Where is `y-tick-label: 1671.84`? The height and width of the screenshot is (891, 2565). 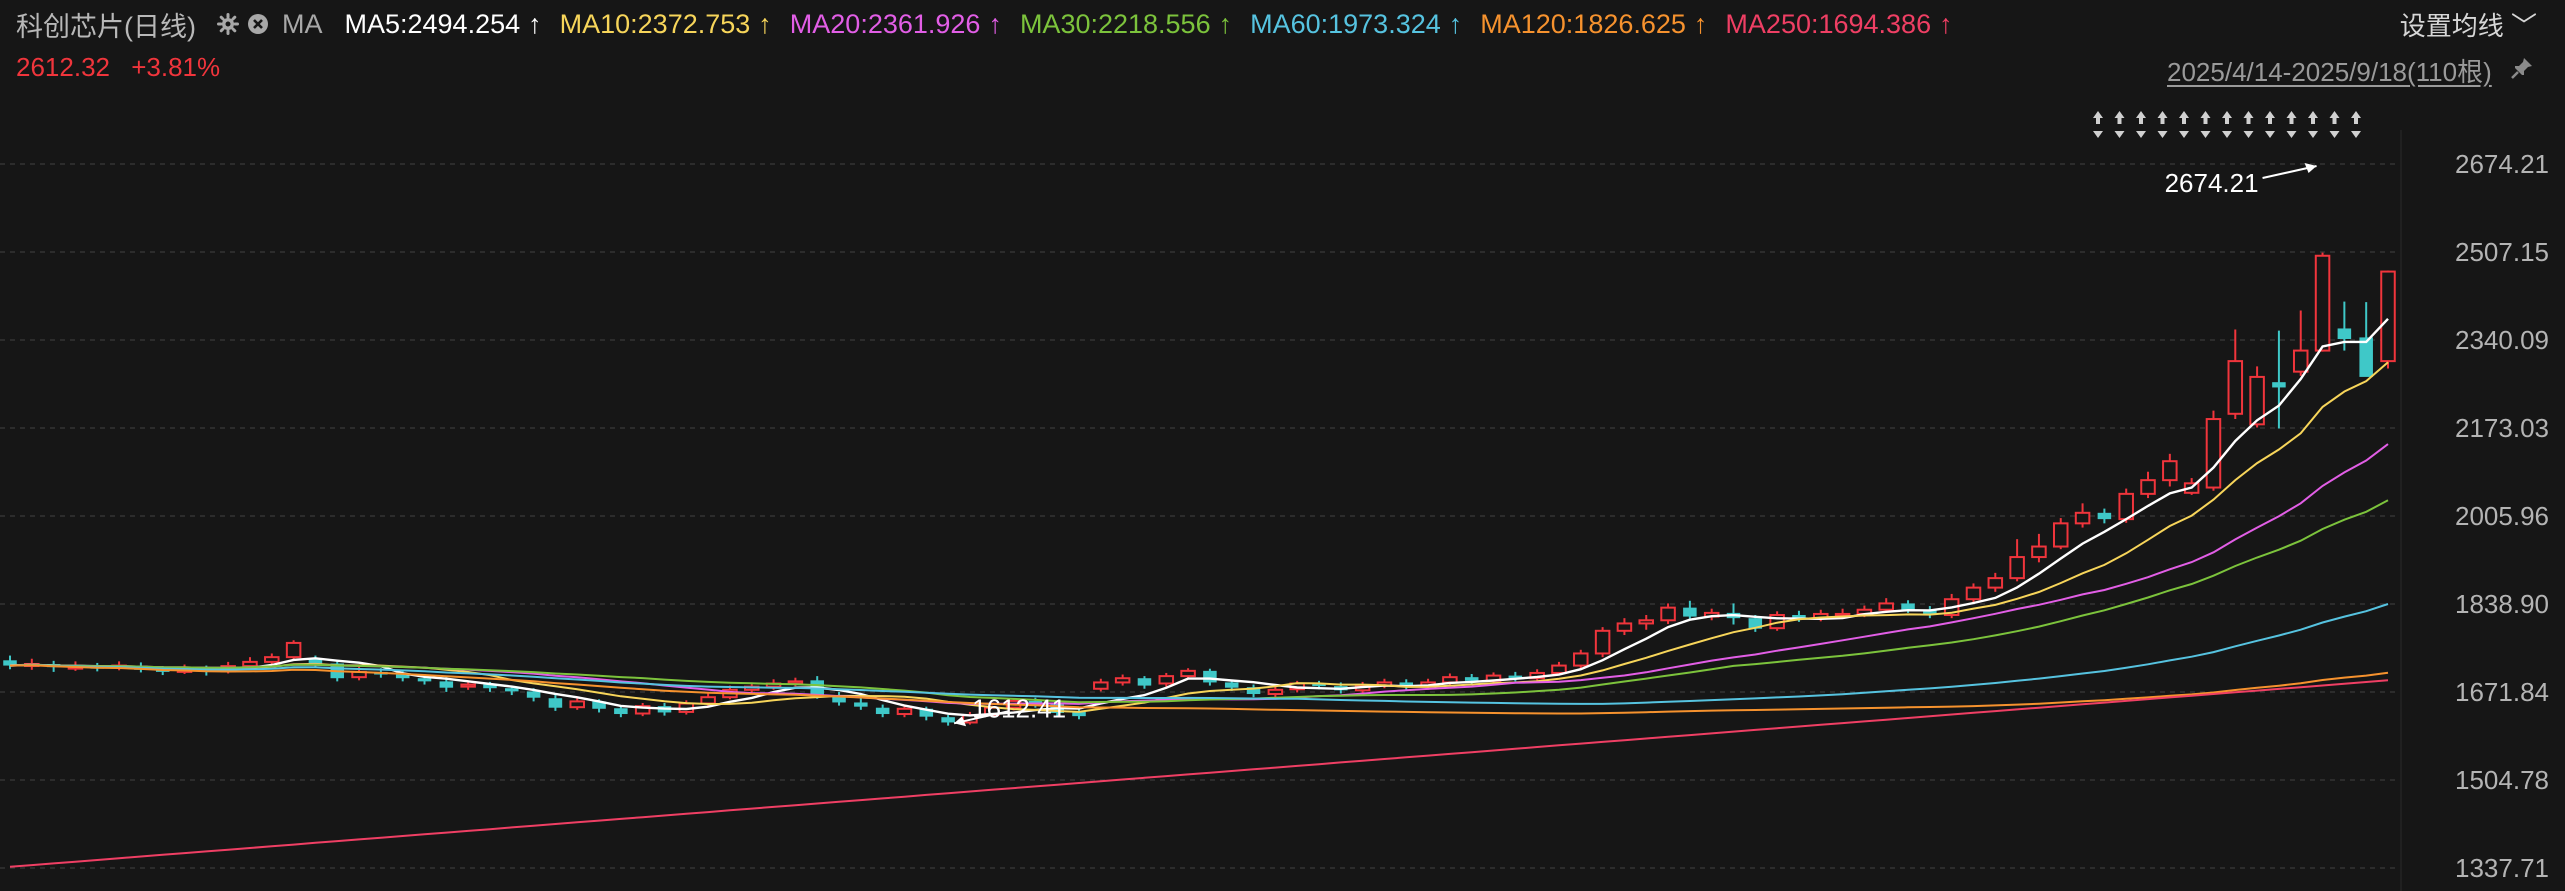 y-tick-label: 1671.84 is located at coordinates (2502, 692).